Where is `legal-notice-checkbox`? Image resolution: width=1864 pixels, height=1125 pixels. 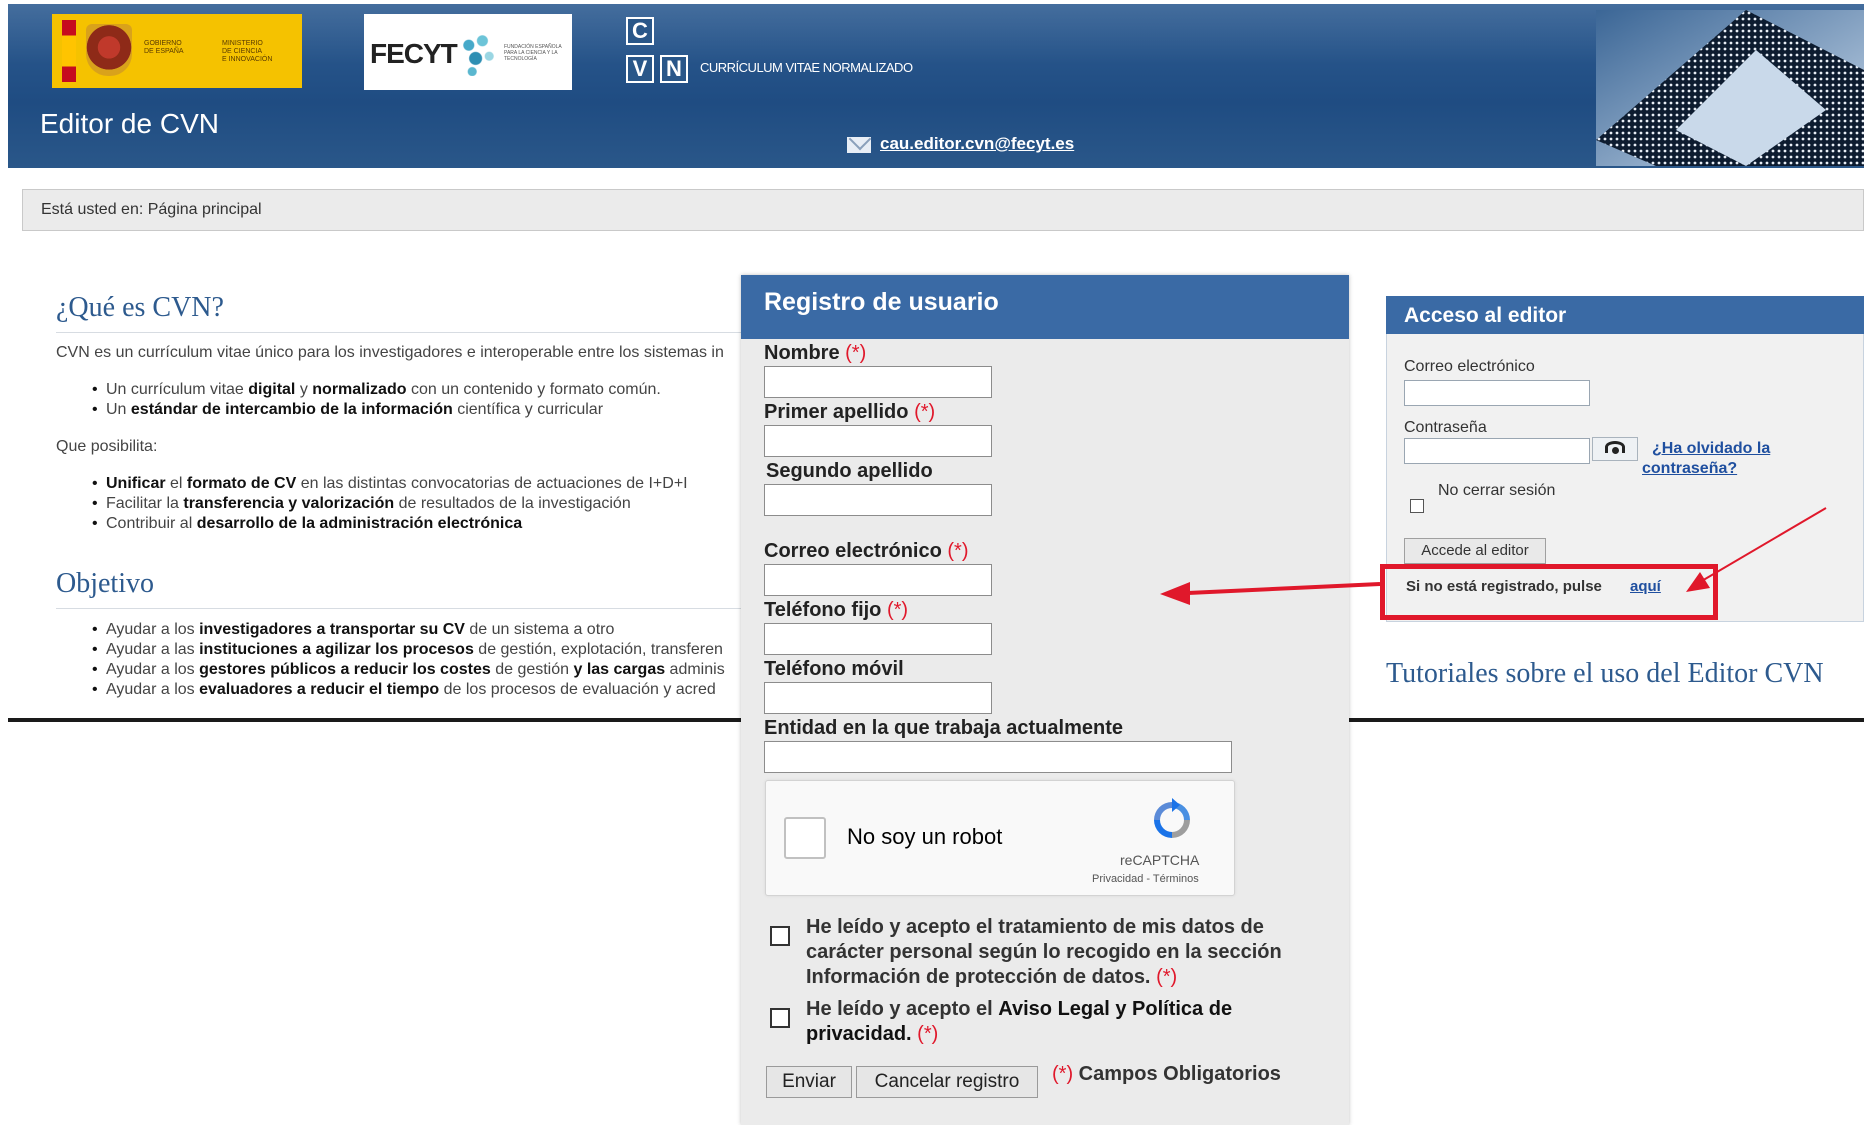
legal-notice-checkbox is located at coordinates (780, 1018).